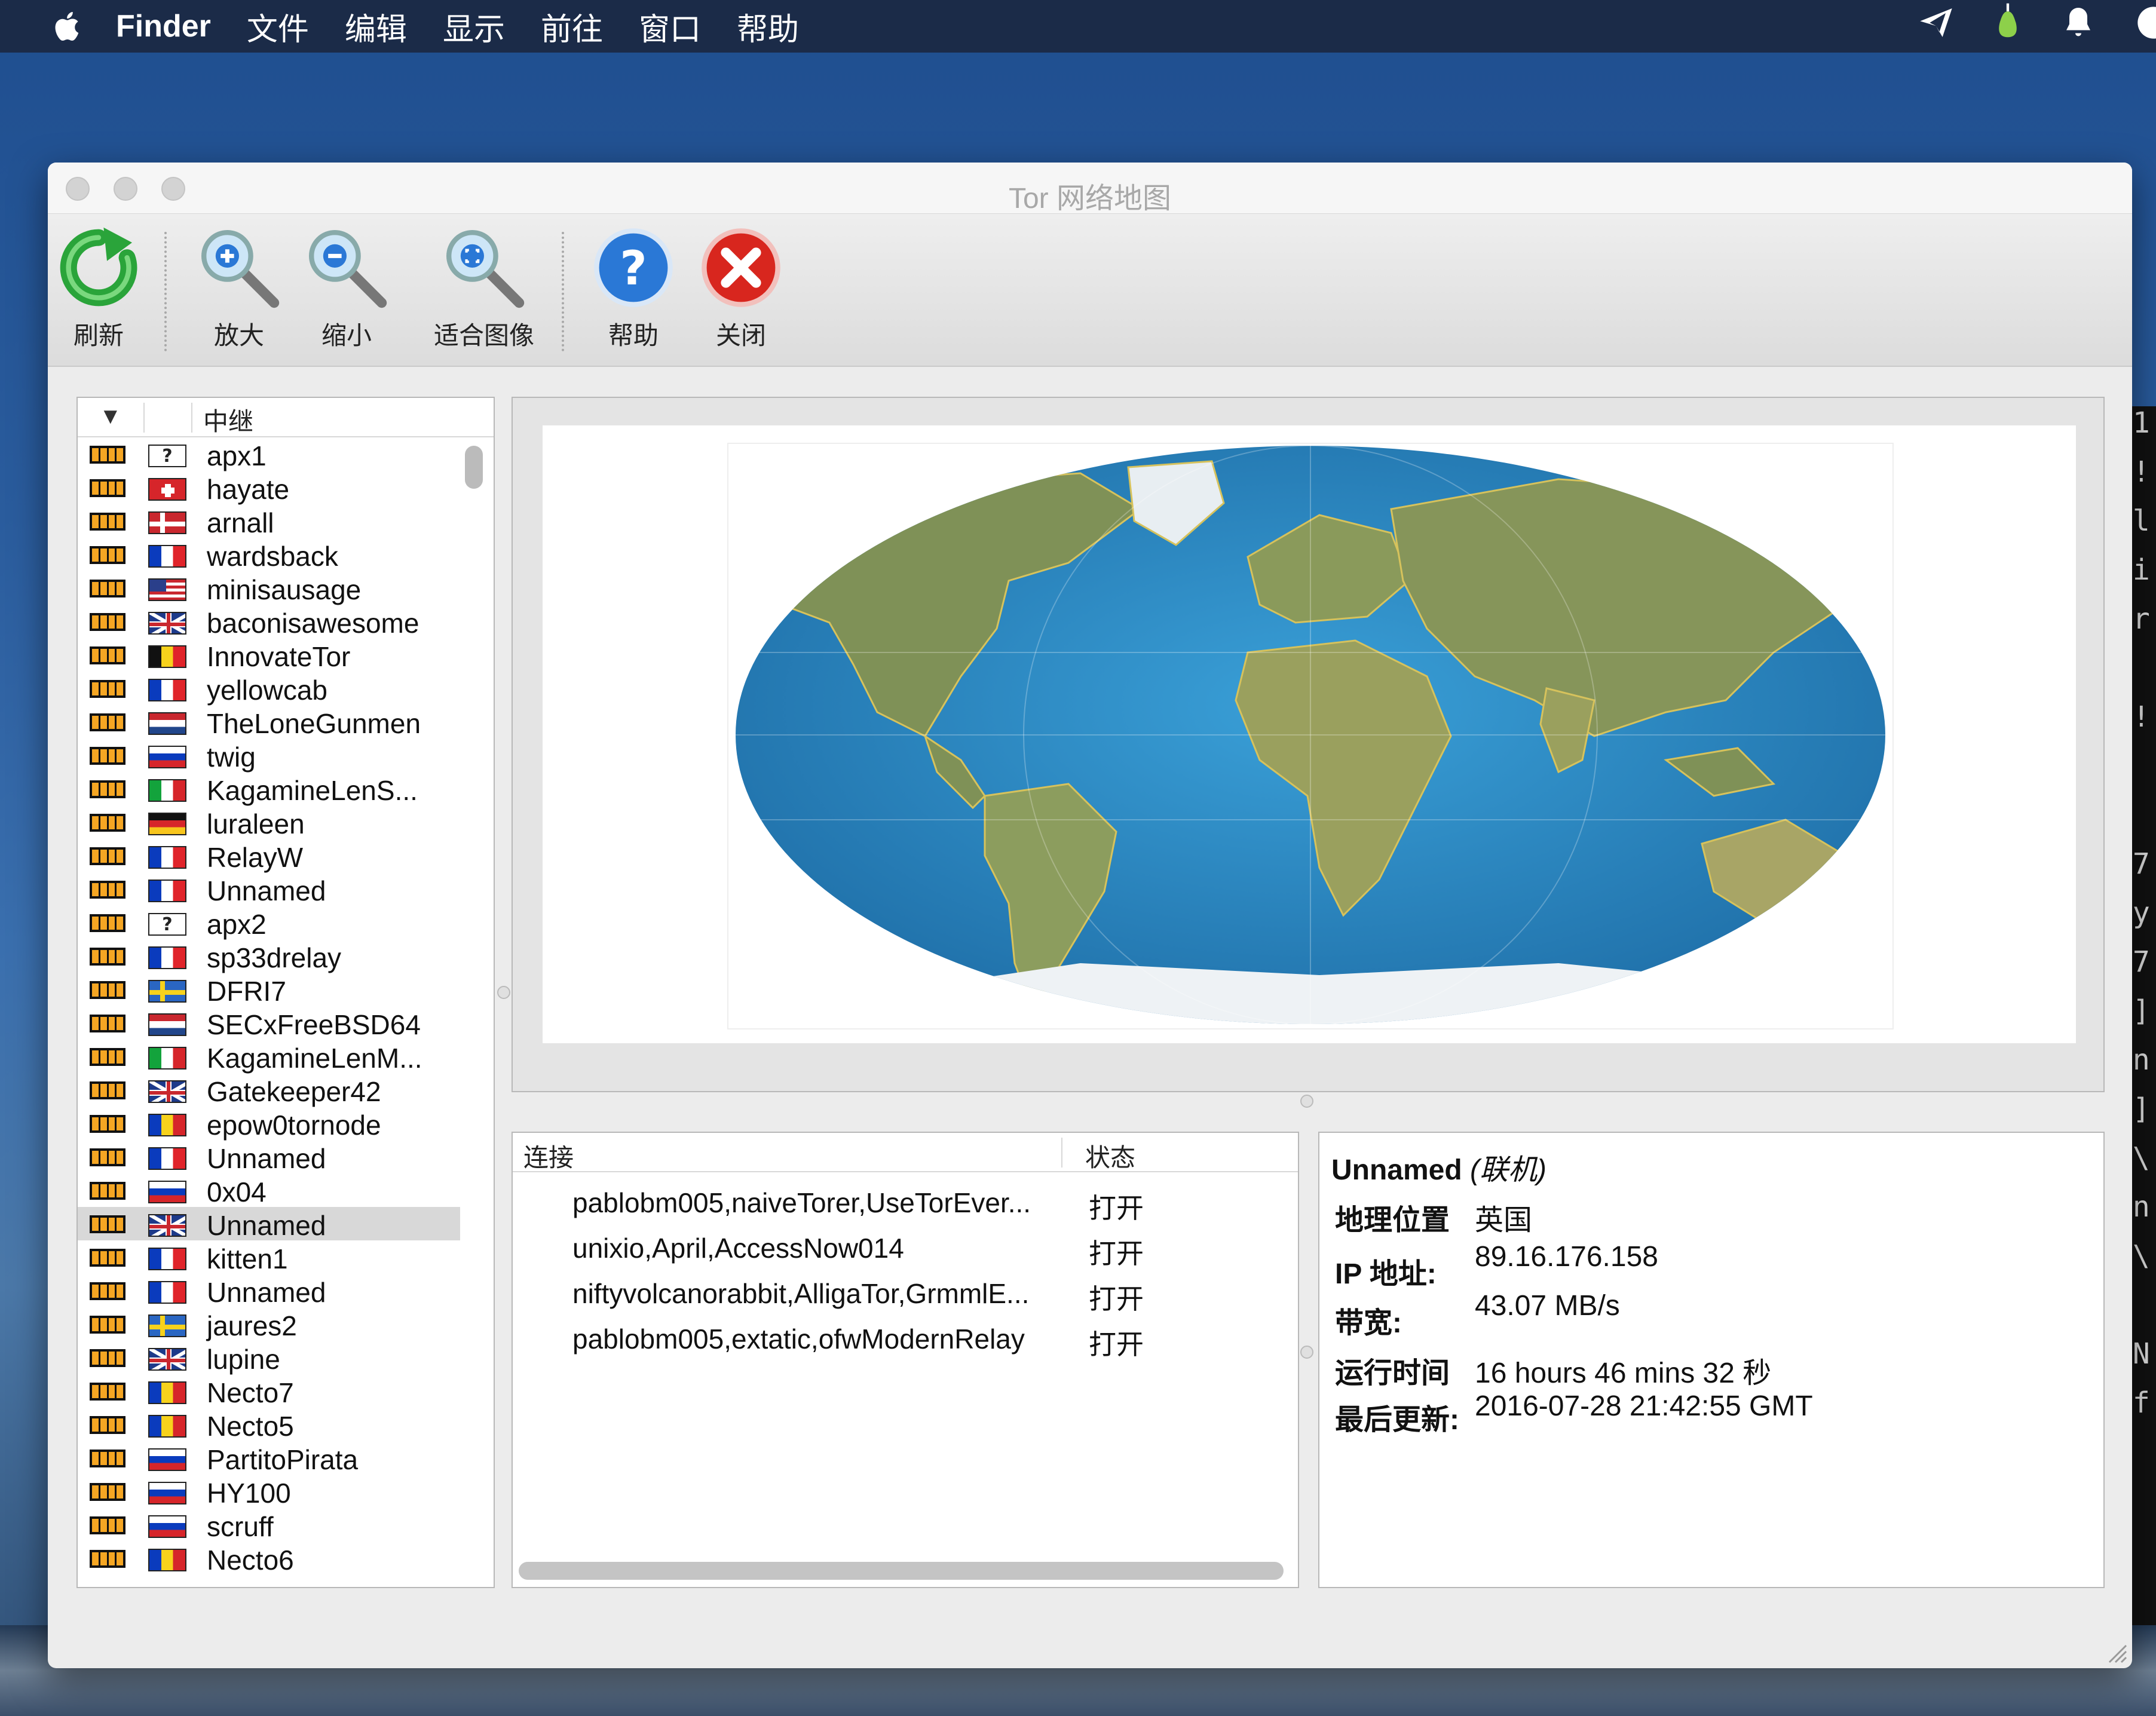  I want to click on relay-name: Necto5, so click(250, 1426).